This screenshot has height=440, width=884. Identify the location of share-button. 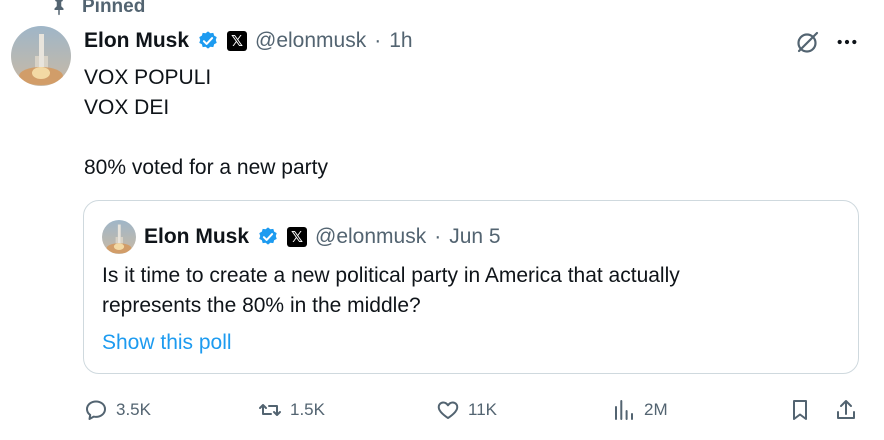
(846, 410).